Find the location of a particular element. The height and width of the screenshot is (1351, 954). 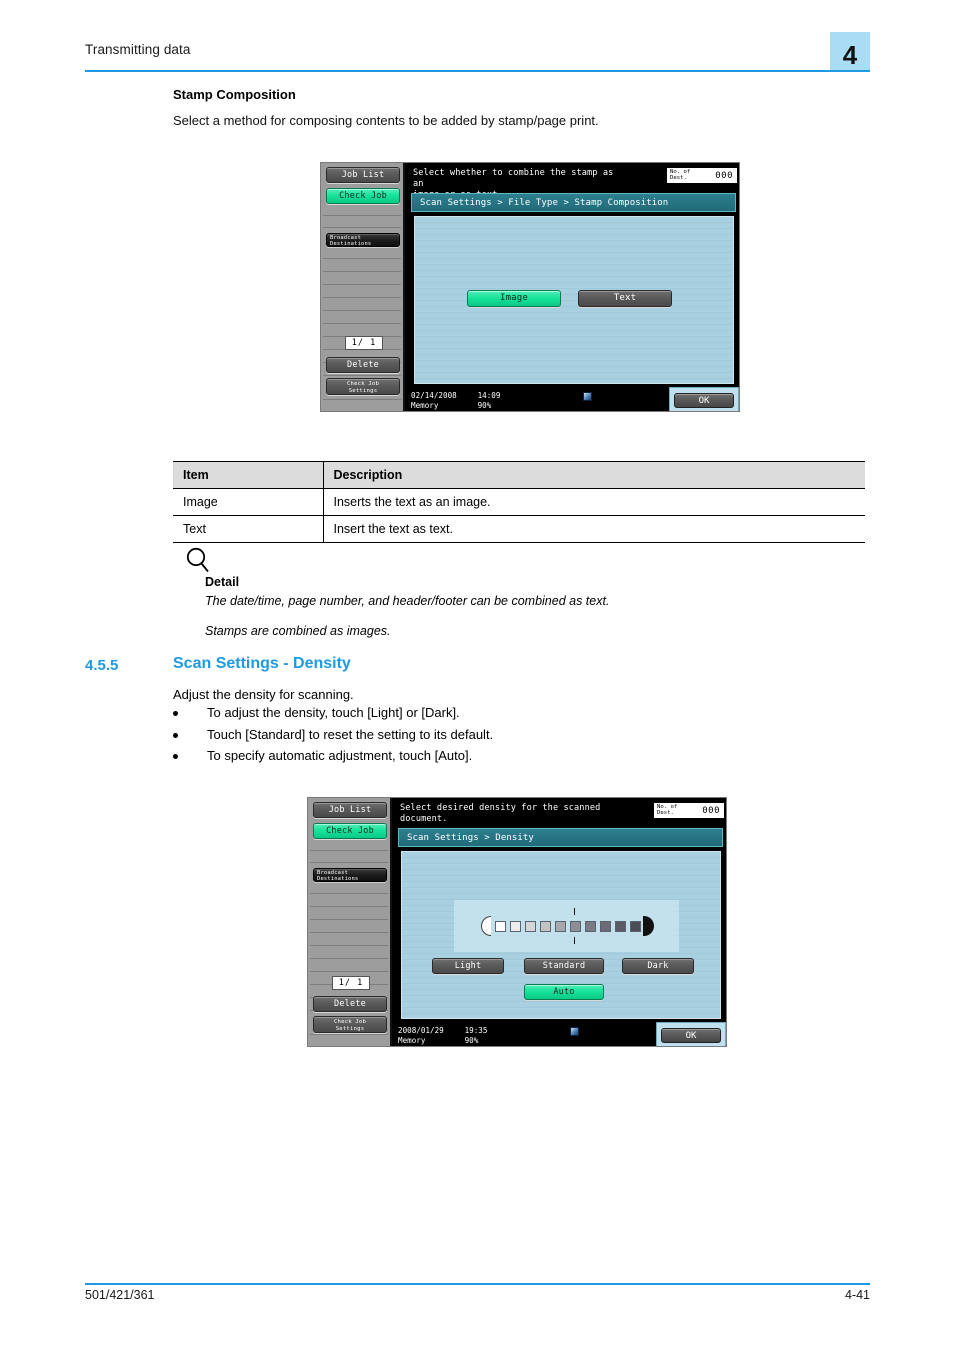

chapter-number-box: 4 is located at coordinates (850, 51).